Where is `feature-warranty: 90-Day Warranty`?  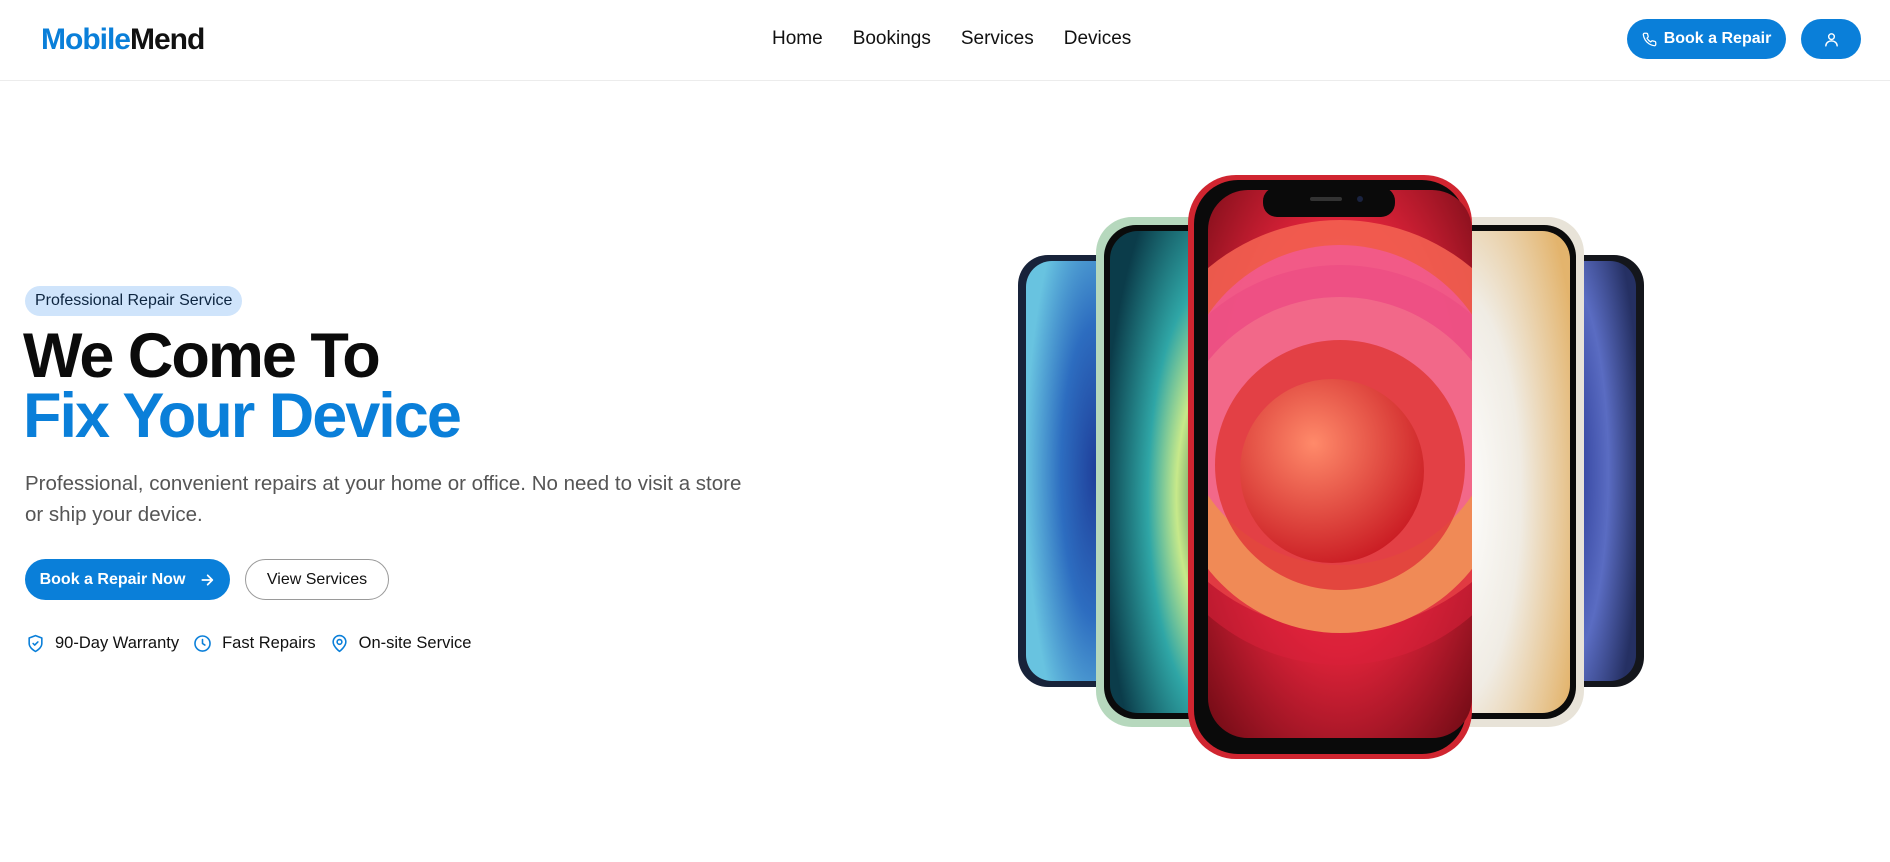
feature-warranty: 90-Day Warranty is located at coordinates (102, 643).